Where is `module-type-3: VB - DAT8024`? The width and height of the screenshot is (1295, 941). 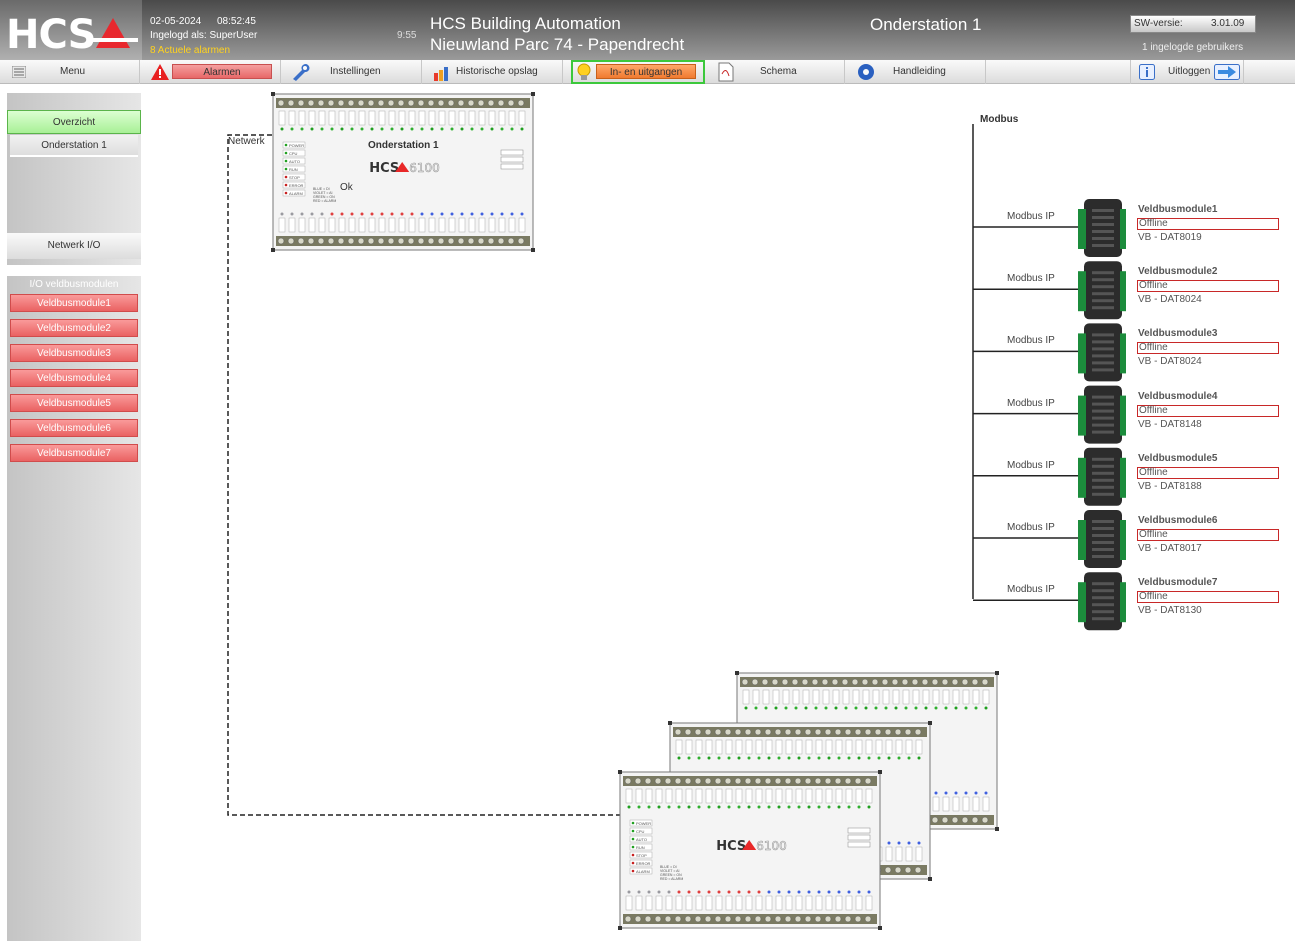
module-type-3: VB - DAT8024 is located at coordinates (1170, 362).